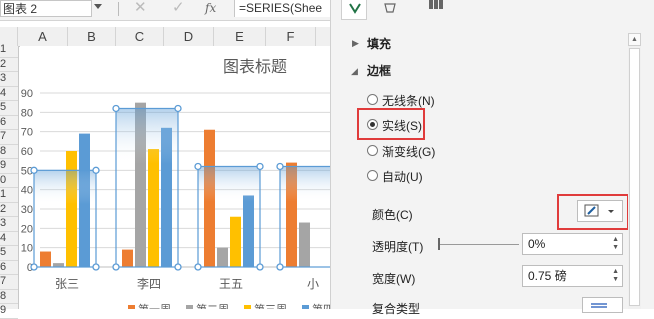  I want to click on transparency-label: 透明度(T), so click(398, 247).